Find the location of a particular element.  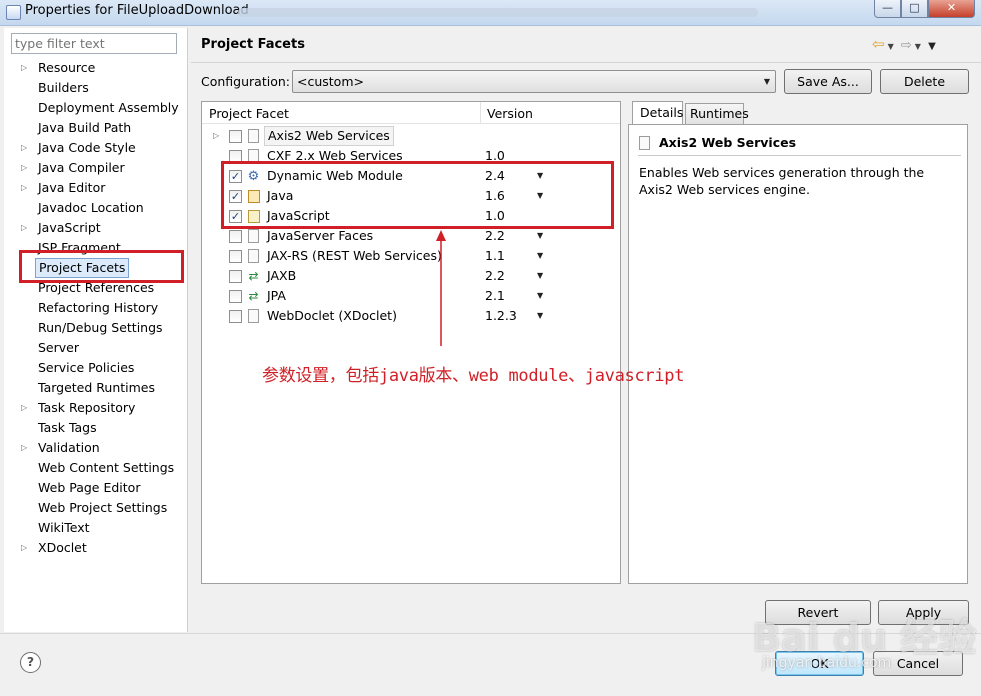

back-arrow-icon: ⇦ is located at coordinates (878, 44).